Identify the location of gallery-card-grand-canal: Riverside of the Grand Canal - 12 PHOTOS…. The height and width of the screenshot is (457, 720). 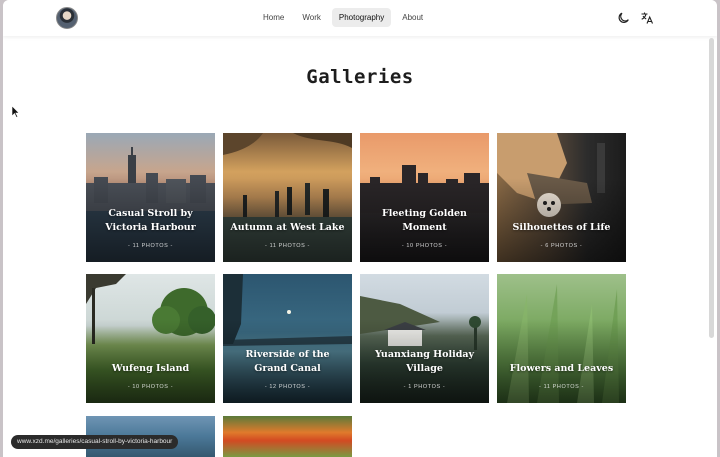
(287, 338).